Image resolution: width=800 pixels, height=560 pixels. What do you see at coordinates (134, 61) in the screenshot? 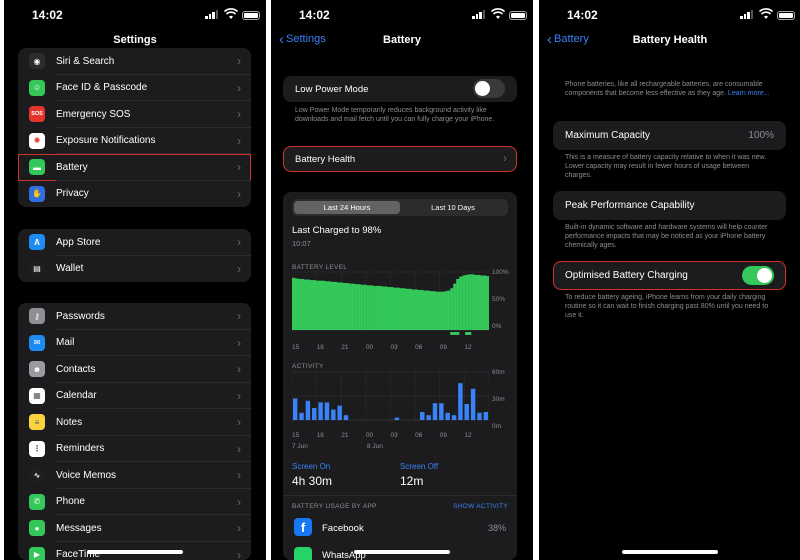
I see `settings-item-siri-search: ◉ Siri & Search ›` at bounding box center [134, 61].